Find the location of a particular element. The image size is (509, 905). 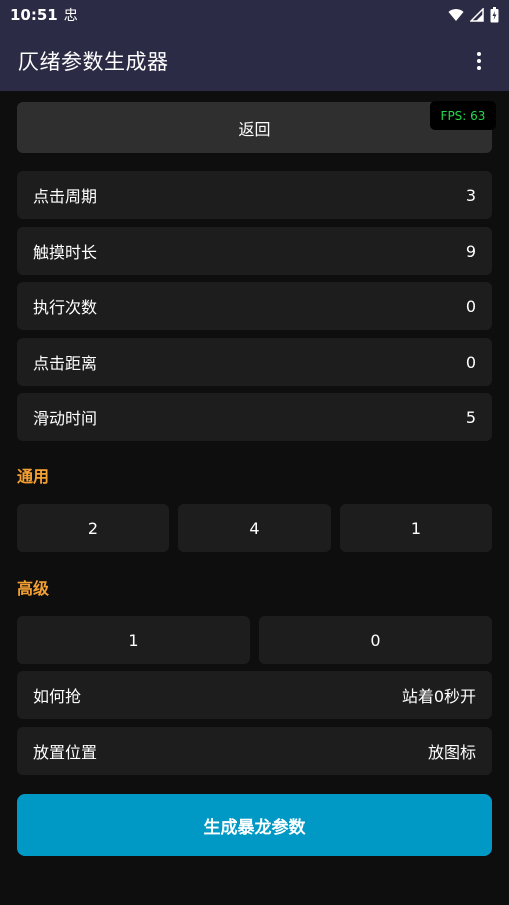

setting-row-swipe-time: 滑动时间 5 is located at coordinates (254, 417).